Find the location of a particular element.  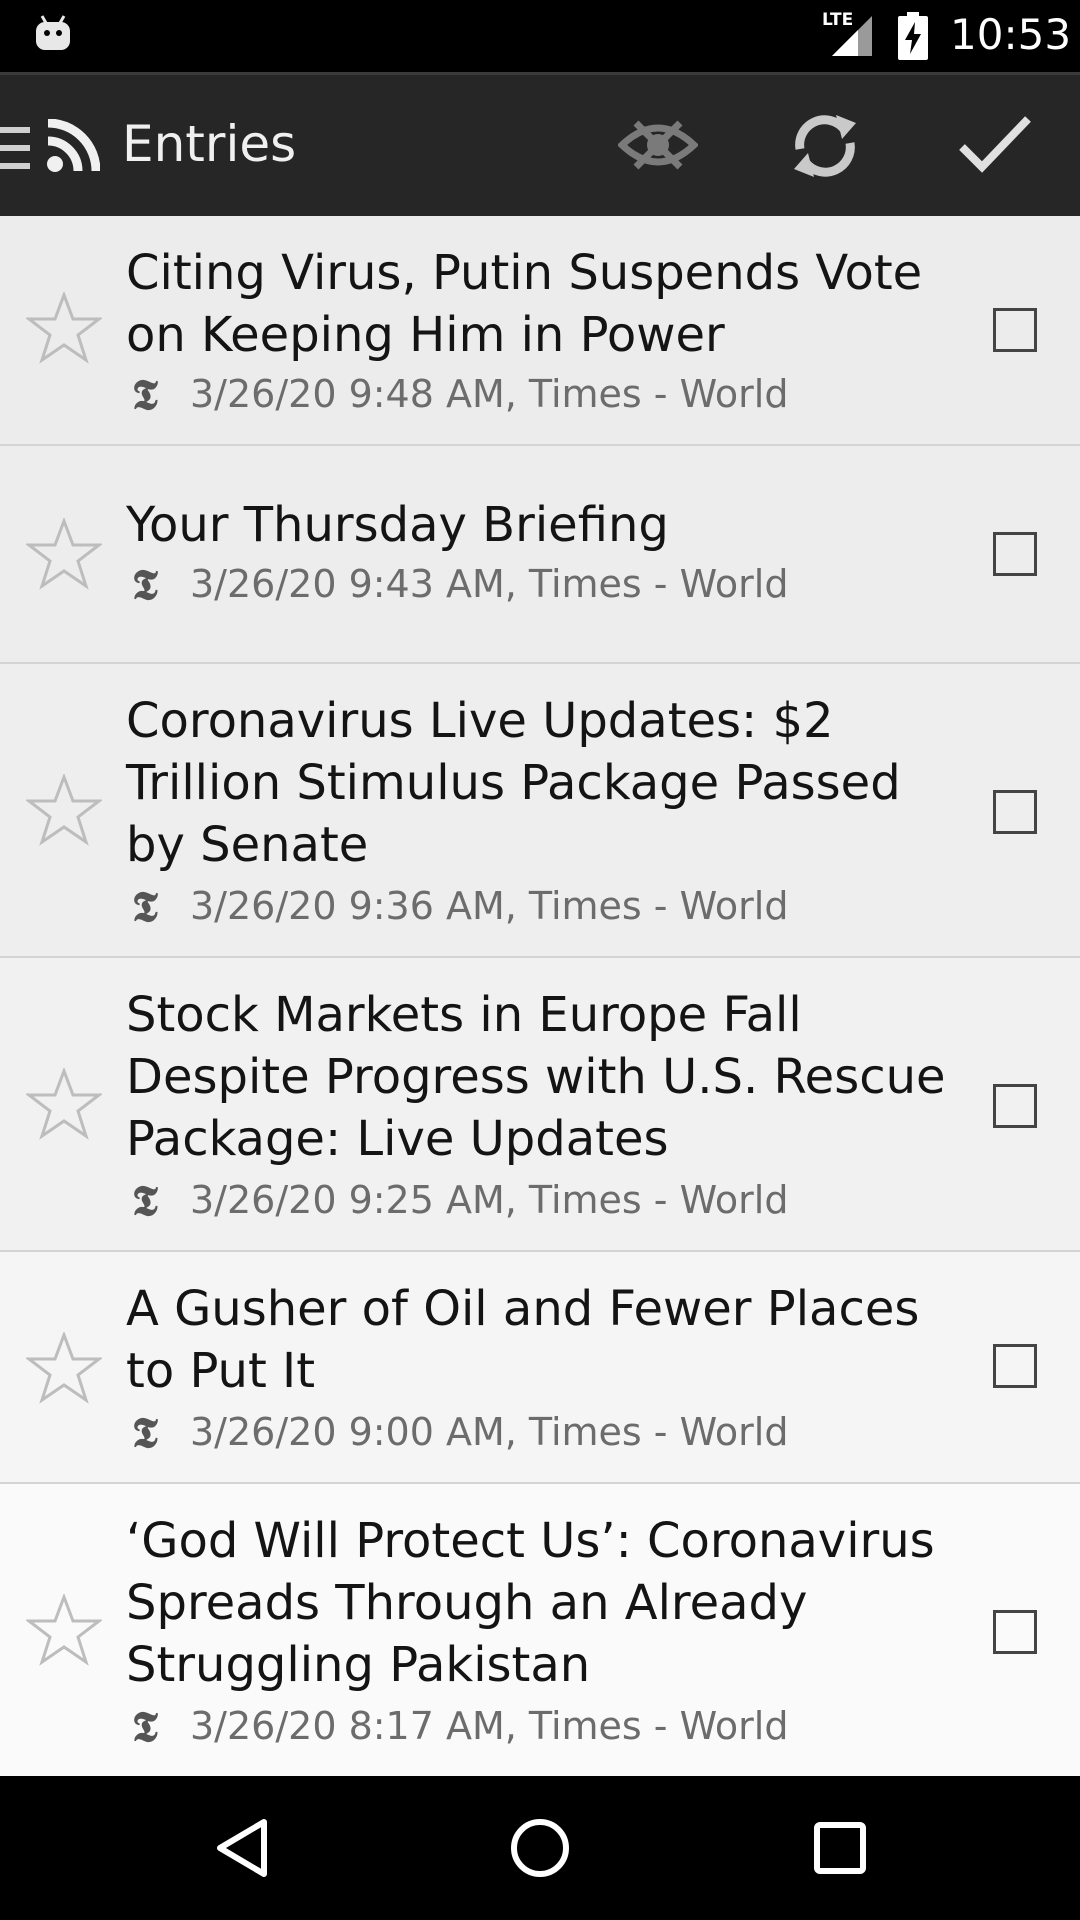

entry-title: Your Thursday Briefing is located at coordinates (397, 525).